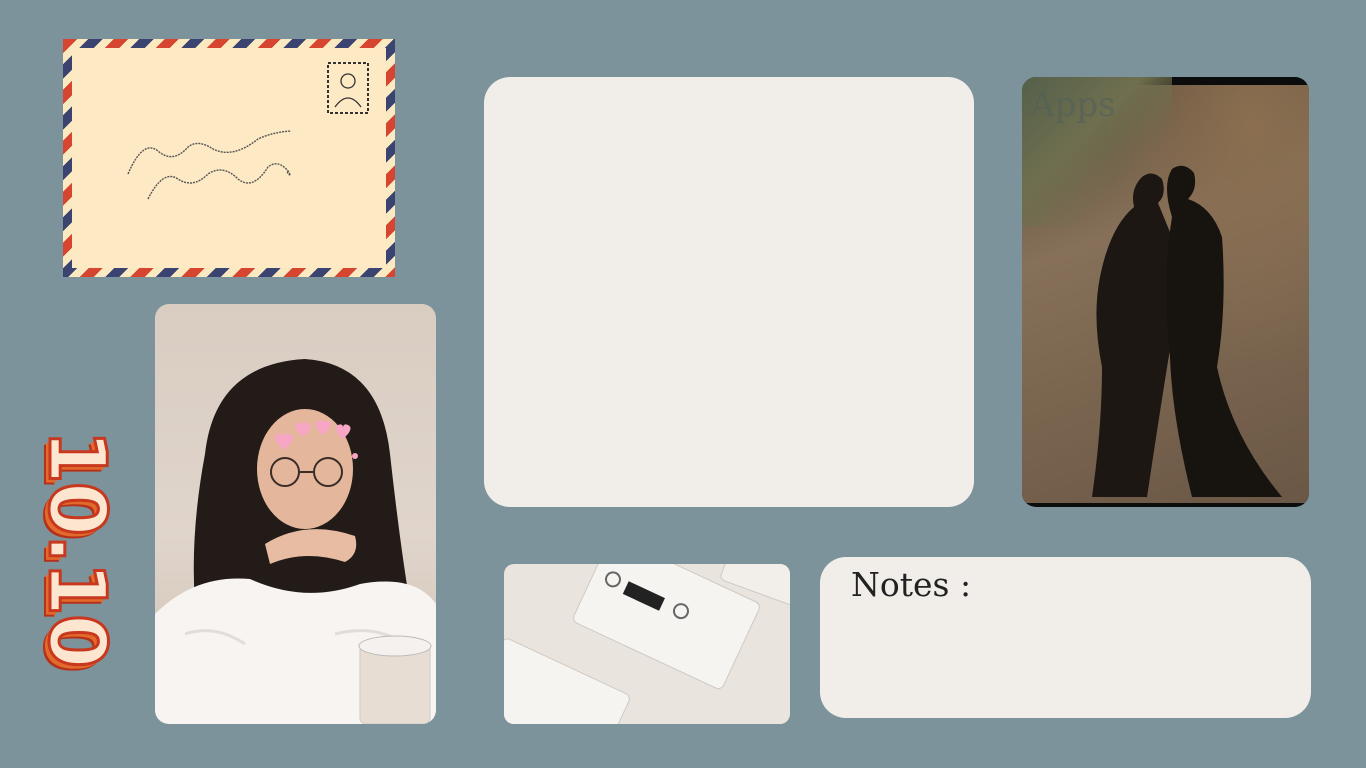  I want to click on shadow-couple-photo: Apps, so click(1165, 292).